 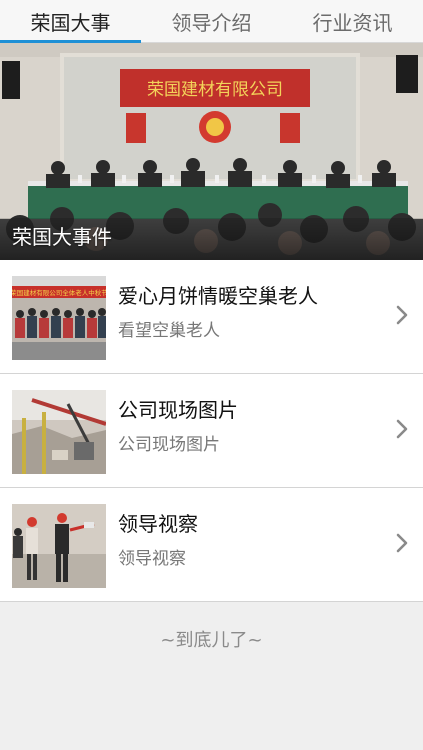 What do you see at coordinates (211, 239) in the screenshot?
I see `hero-caption-bar: 荣国大事件` at bounding box center [211, 239].